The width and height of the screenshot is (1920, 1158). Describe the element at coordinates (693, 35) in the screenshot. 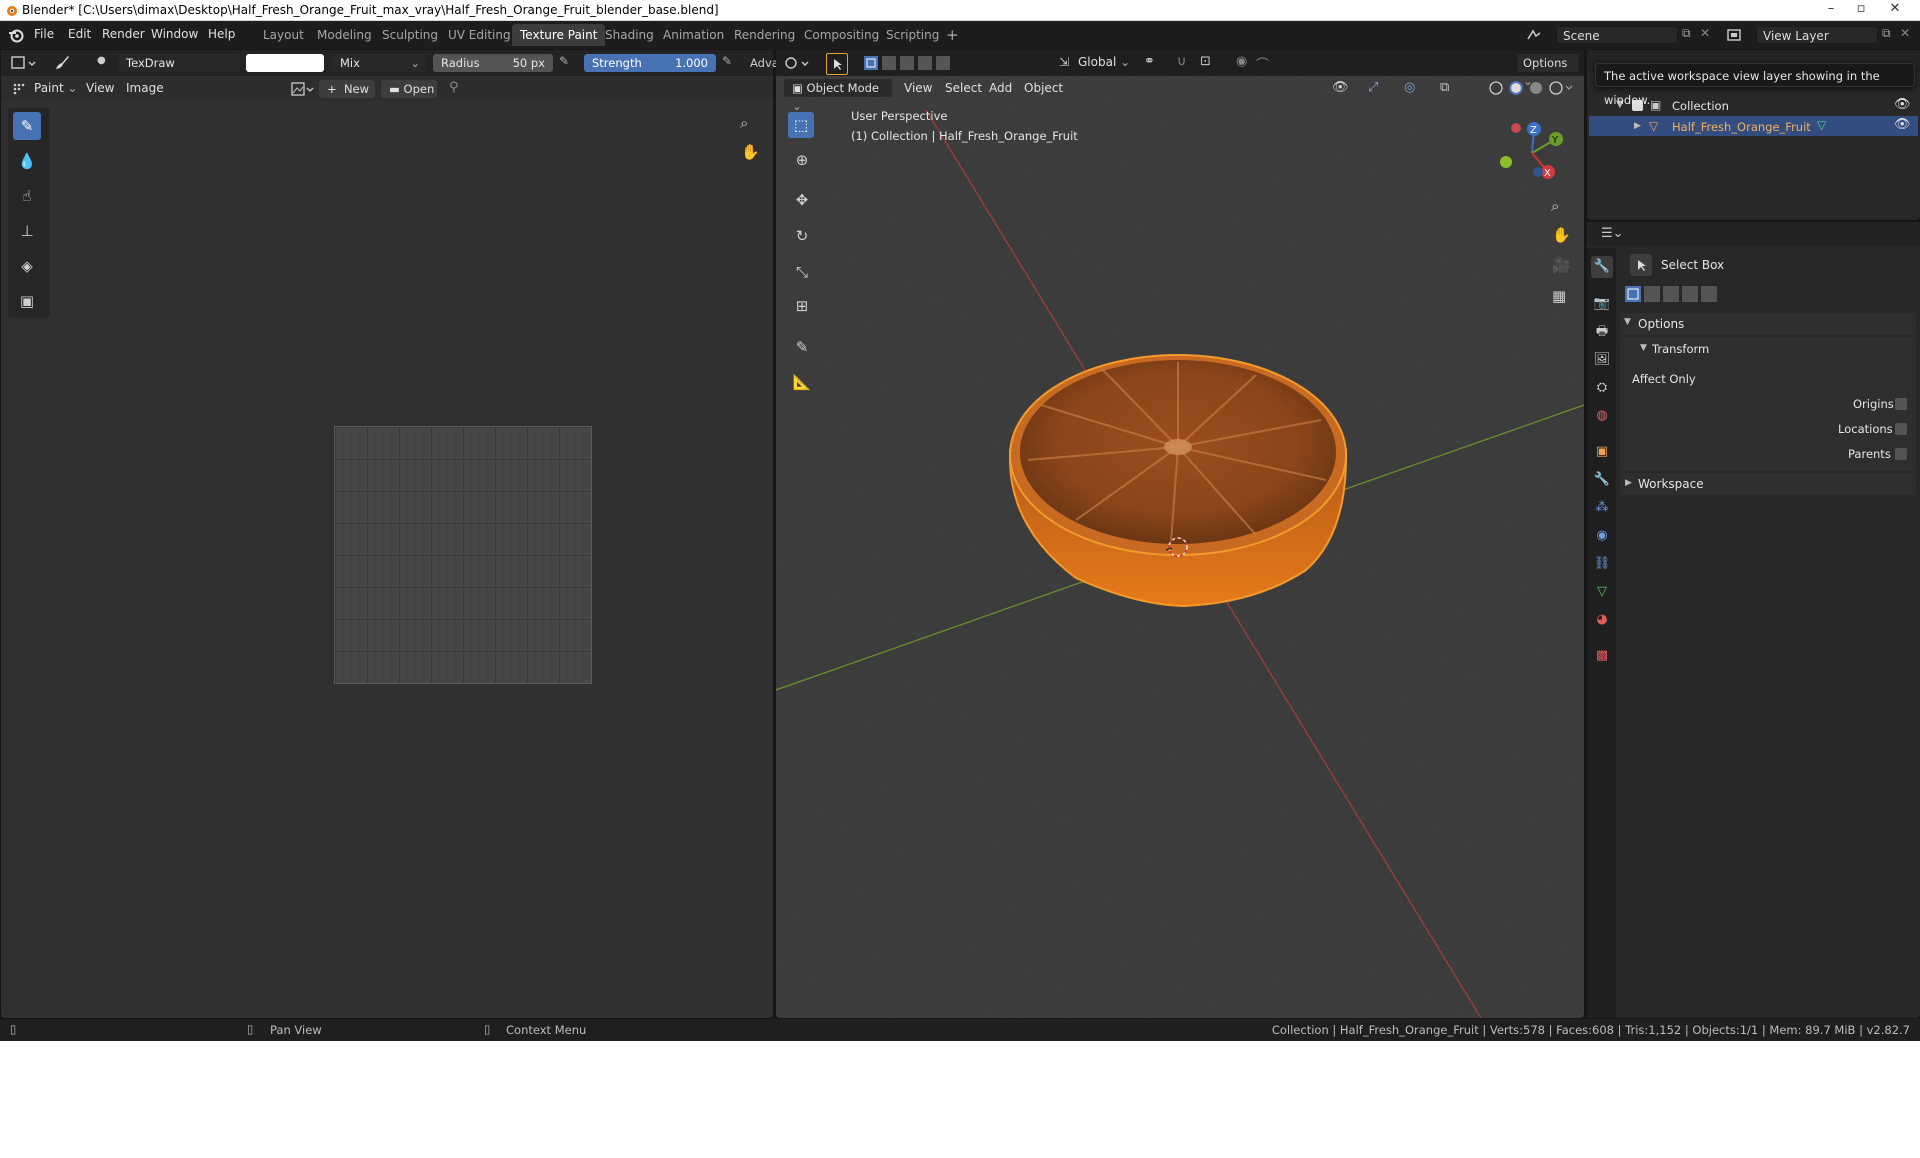

I see `tab-animation: Animation` at that location.